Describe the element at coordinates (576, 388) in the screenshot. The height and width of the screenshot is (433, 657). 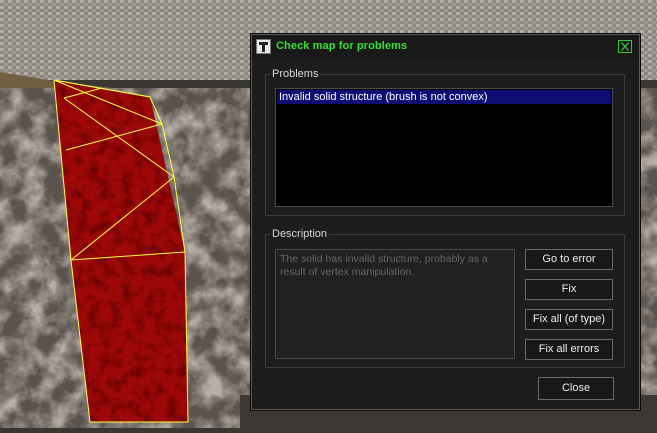
I see `close-button: Close` at that location.